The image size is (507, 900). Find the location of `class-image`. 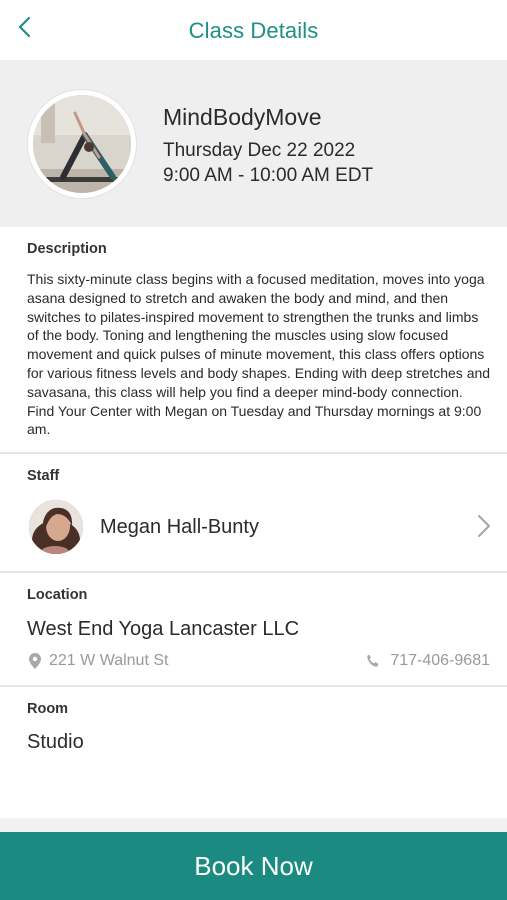

class-image is located at coordinates (82, 144).